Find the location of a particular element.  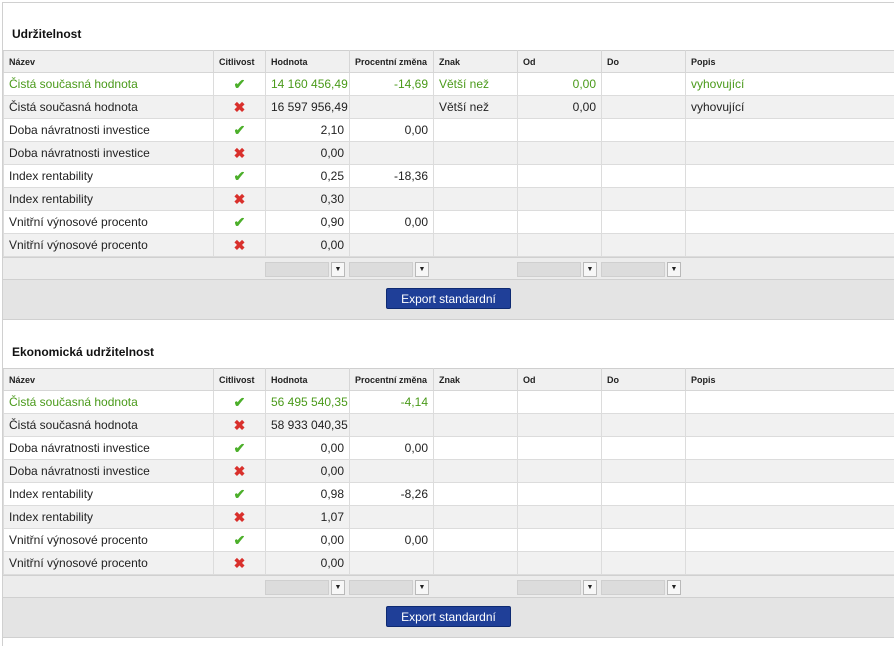

table-row: Index rentability ✖ 0,30 is located at coordinates (448, 199).